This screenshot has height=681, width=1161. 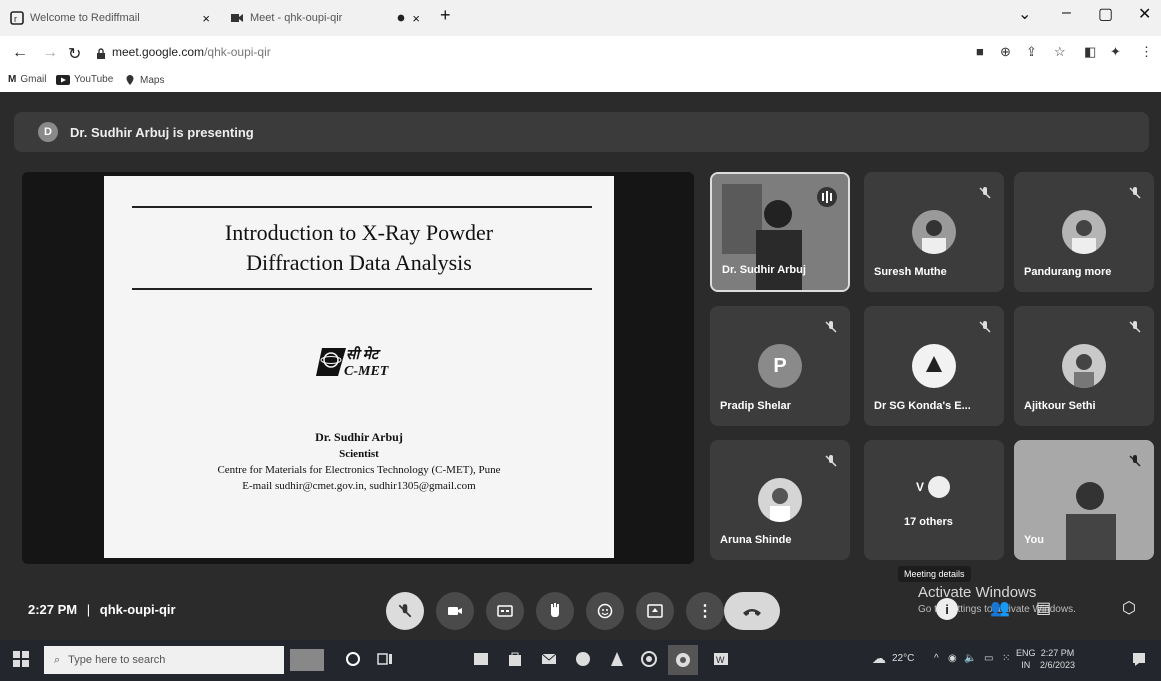 What do you see at coordinates (1084, 366) in the screenshot?
I see `participant-tile: Ajitkour Sethi` at bounding box center [1084, 366].